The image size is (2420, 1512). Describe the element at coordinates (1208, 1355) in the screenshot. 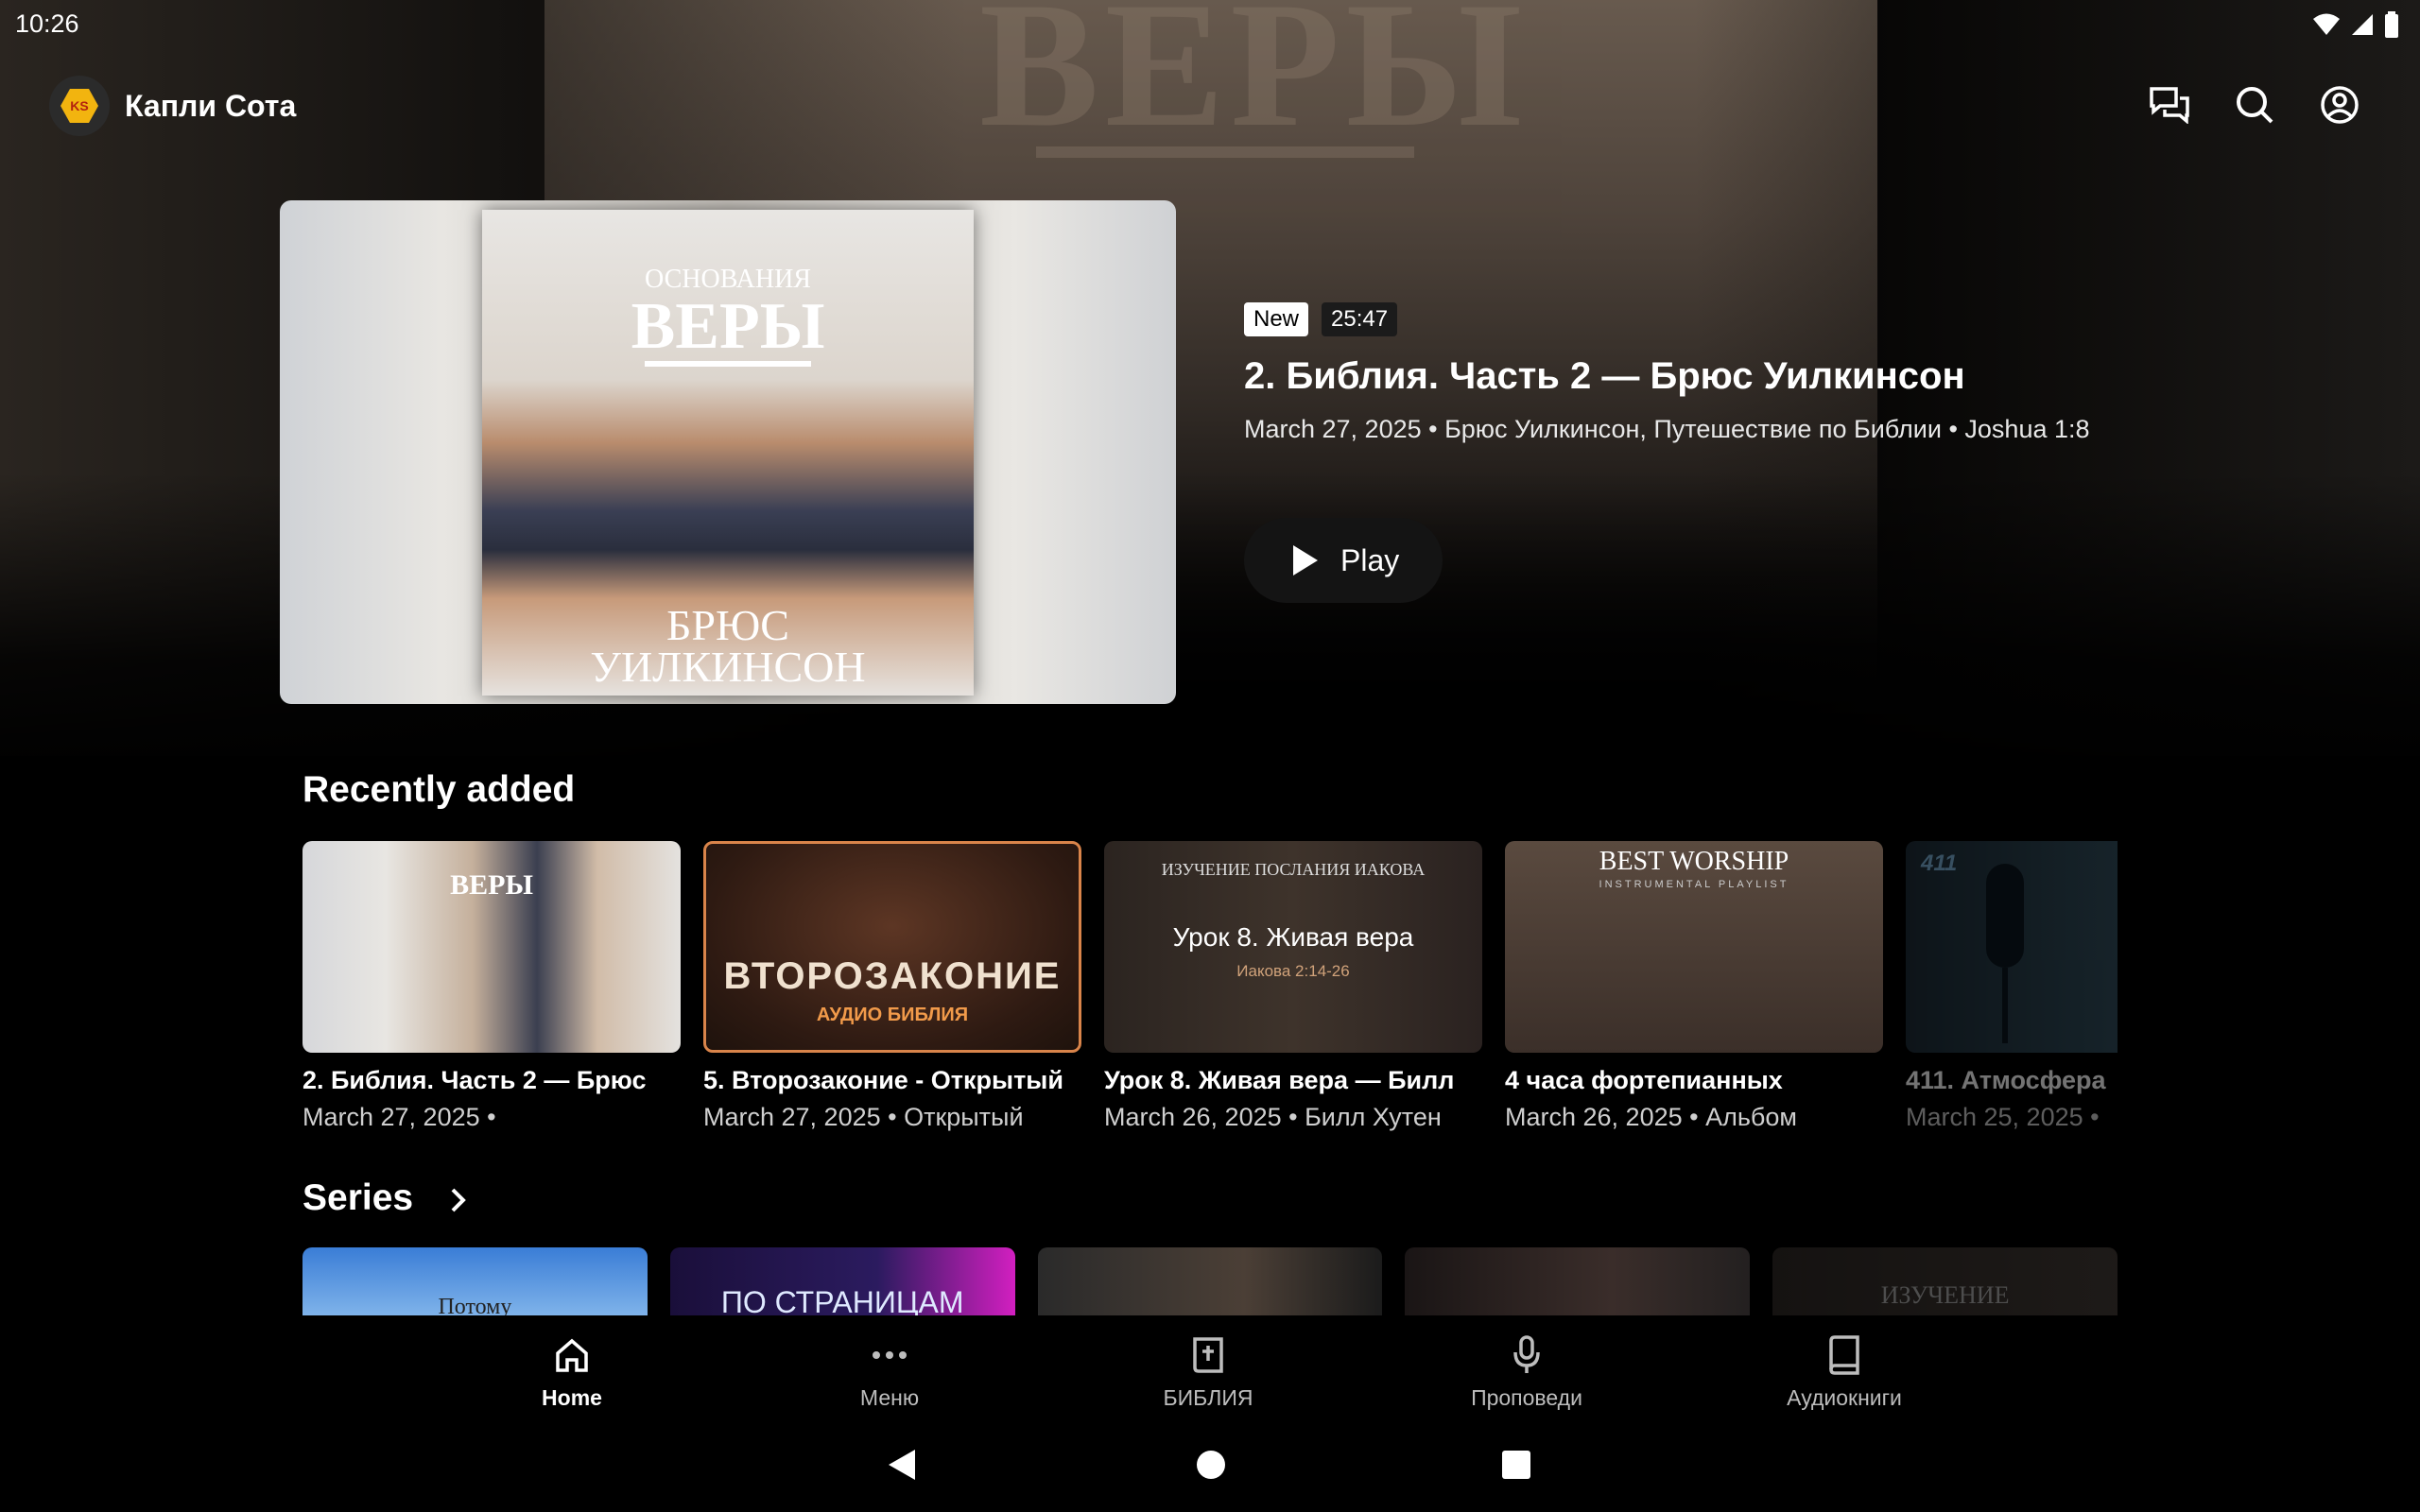

I see `bible-icon` at that location.